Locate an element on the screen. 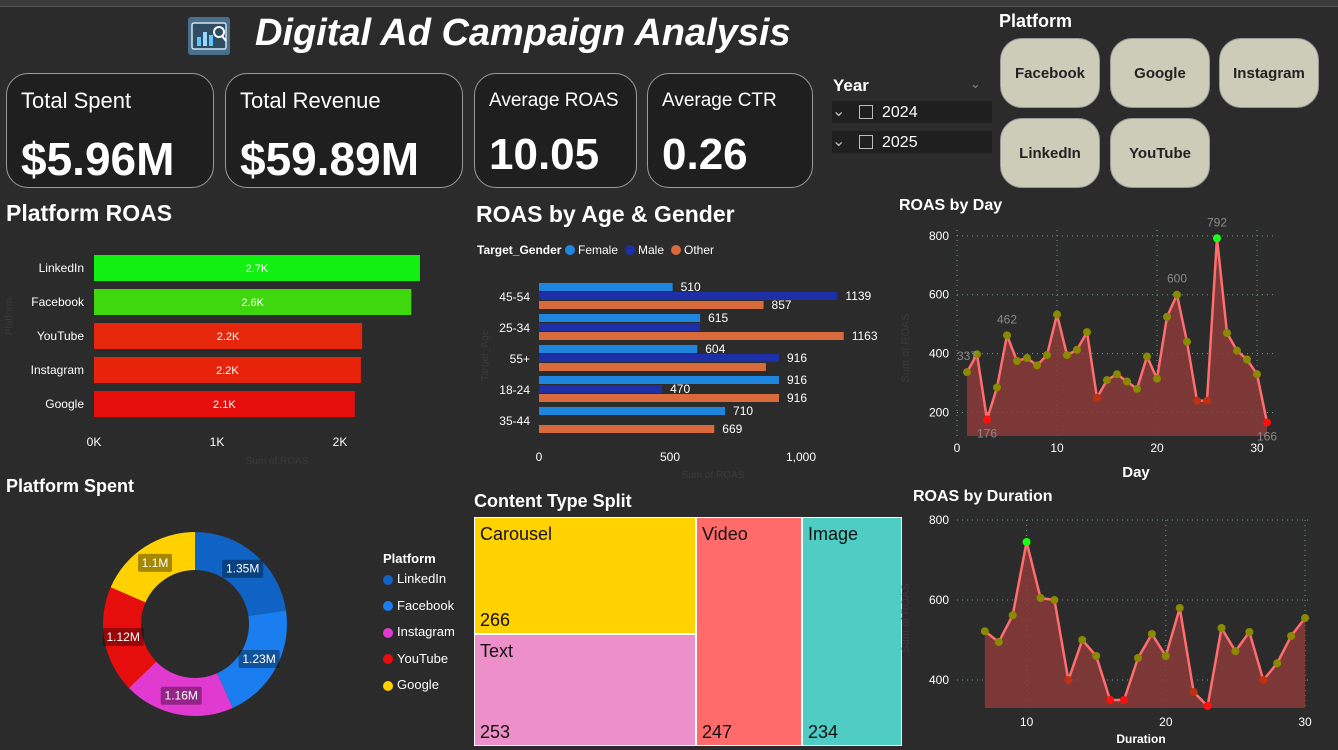  platform-button-youtube: YouTube is located at coordinates (1160, 153).